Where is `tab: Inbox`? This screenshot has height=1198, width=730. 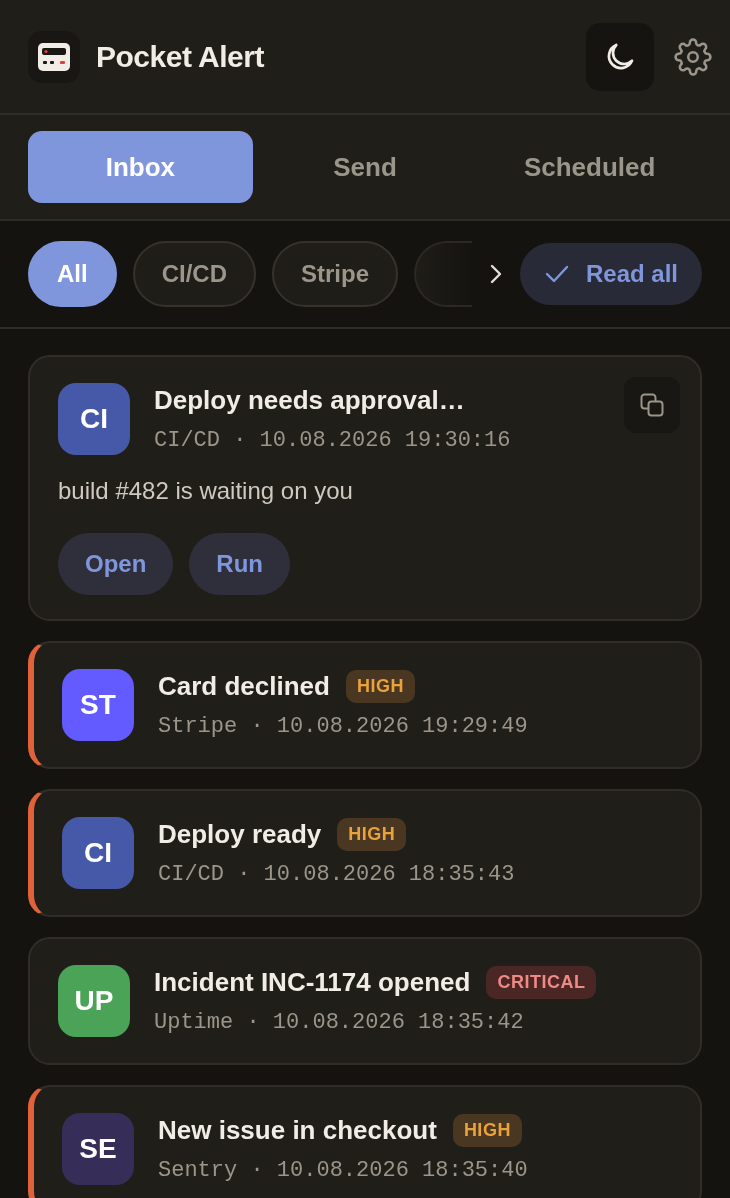
tab: Inbox is located at coordinates (140, 167).